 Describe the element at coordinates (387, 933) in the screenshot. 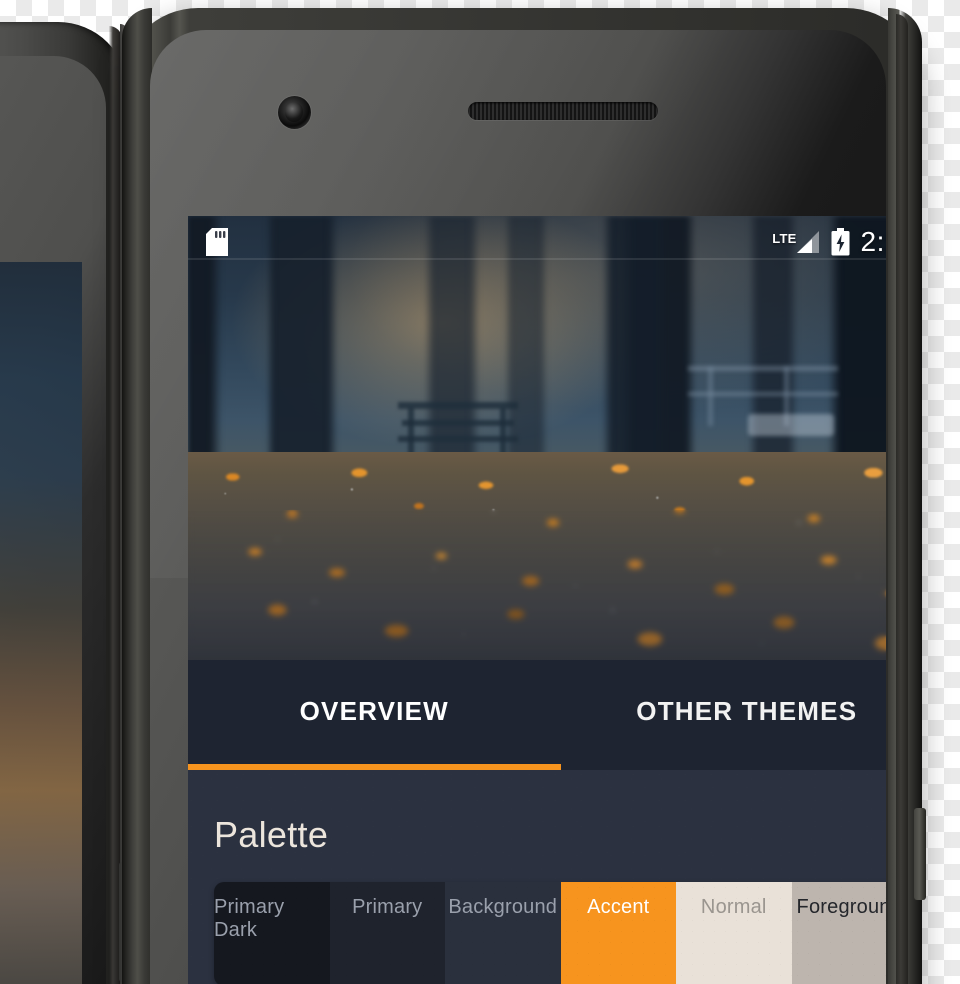

I see `palette-swatch-primary: Primary` at that location.